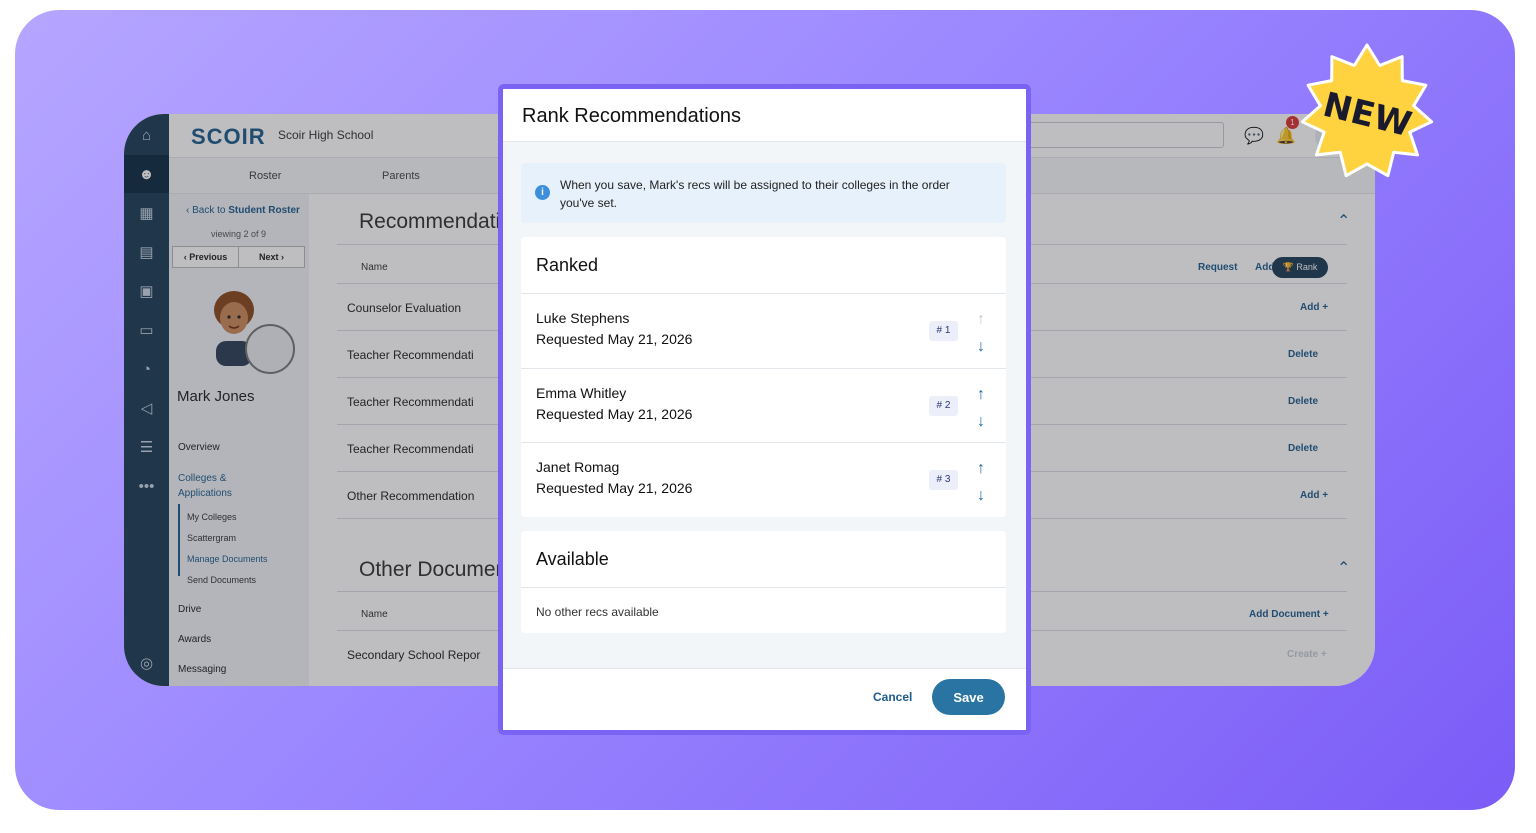  Describe the element at coordinates (943, 331) in the screenshot. I see `rank-badge: # 1` at that location.